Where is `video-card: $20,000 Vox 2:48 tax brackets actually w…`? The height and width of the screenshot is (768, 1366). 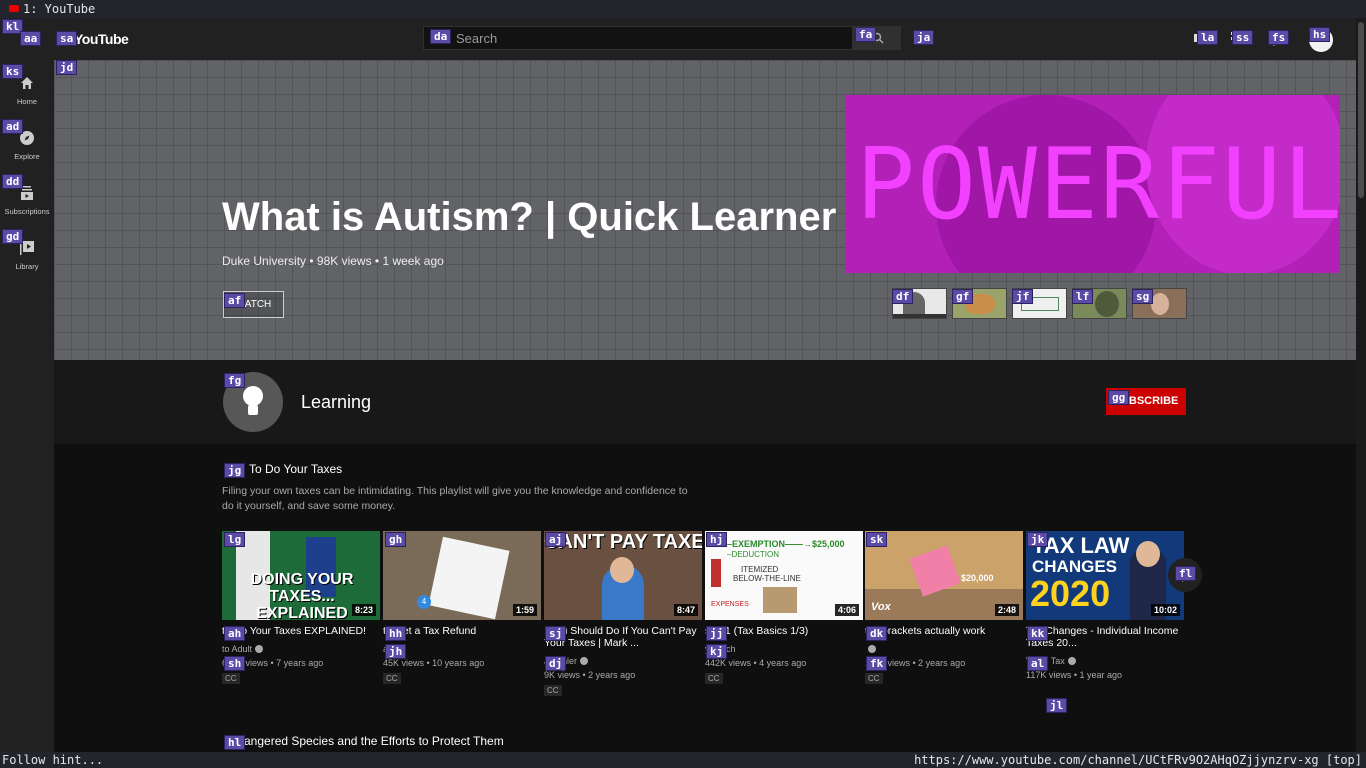 video-card: $20,000 Vox 2:48 tax brackets actually w… is located at coordinates (944, 608).